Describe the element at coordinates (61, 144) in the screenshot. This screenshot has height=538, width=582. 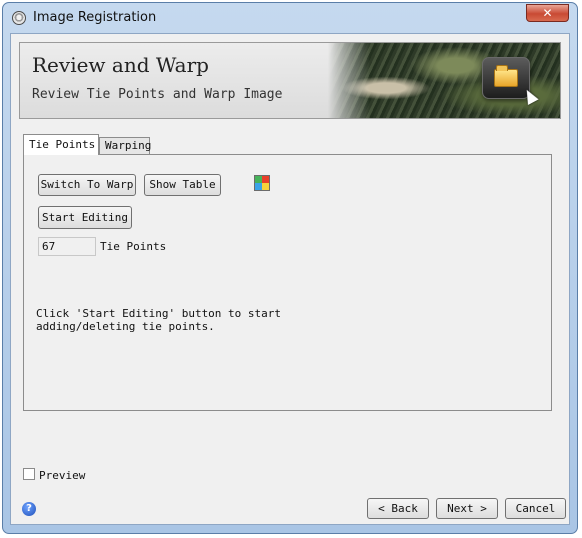
I see `tab-tie-points: Tie Points` at that location.